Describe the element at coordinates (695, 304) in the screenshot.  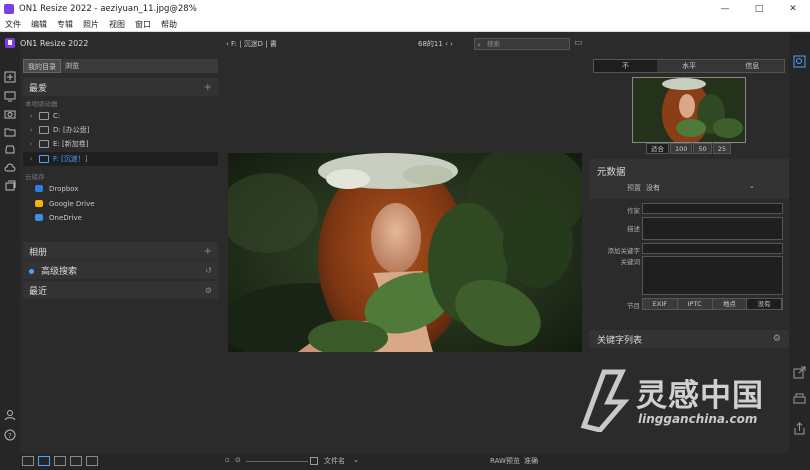
I see `tab-iptc: IPTC` at that location.